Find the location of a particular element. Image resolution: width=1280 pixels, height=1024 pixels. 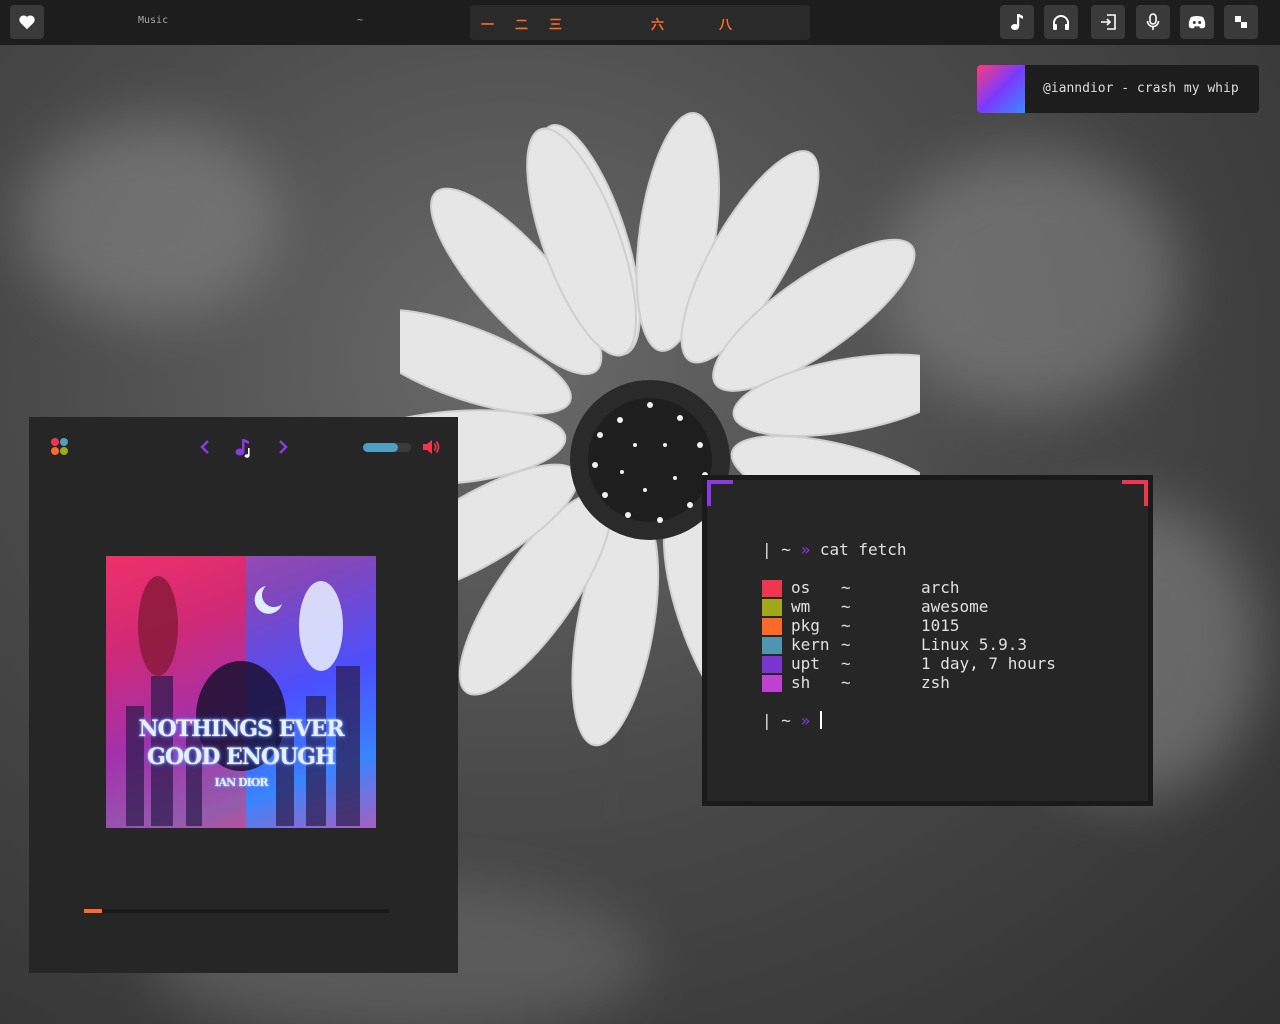

color-swatch-pkg is located at coordinates (772, 626).